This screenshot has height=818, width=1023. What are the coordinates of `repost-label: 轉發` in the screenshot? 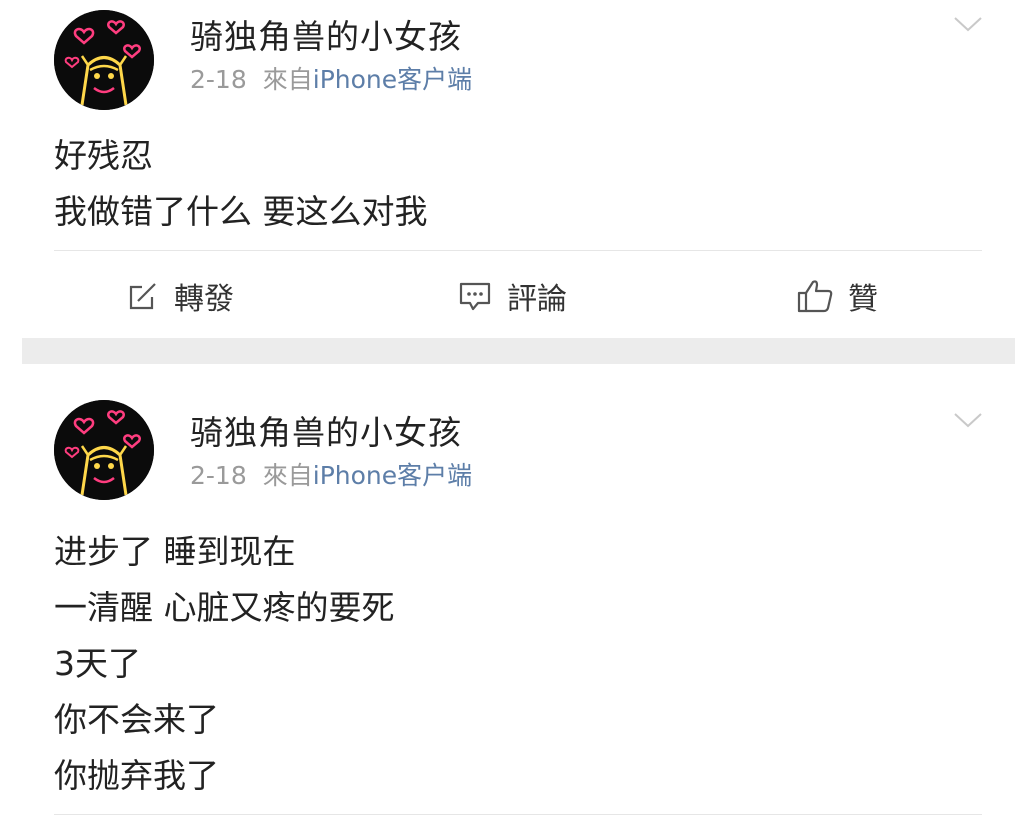 It's located at (204, 299).